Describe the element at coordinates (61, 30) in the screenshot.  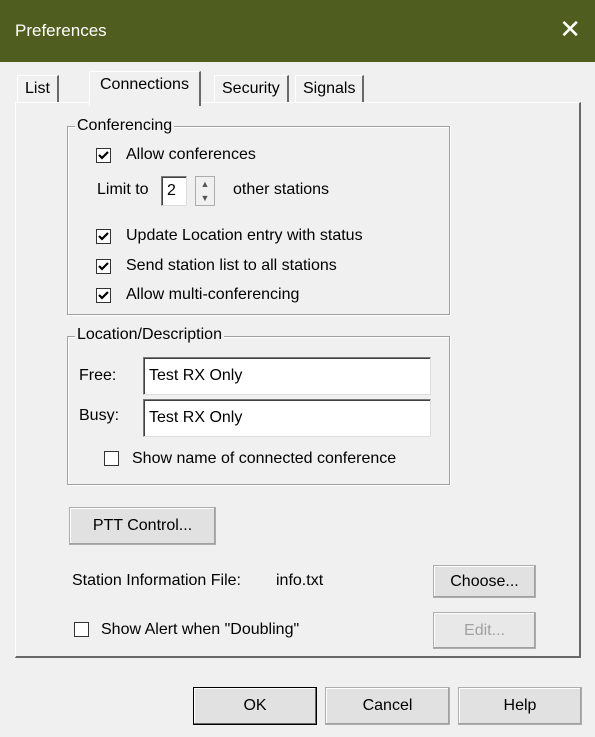
I see `window-title: Preferences` at that location.